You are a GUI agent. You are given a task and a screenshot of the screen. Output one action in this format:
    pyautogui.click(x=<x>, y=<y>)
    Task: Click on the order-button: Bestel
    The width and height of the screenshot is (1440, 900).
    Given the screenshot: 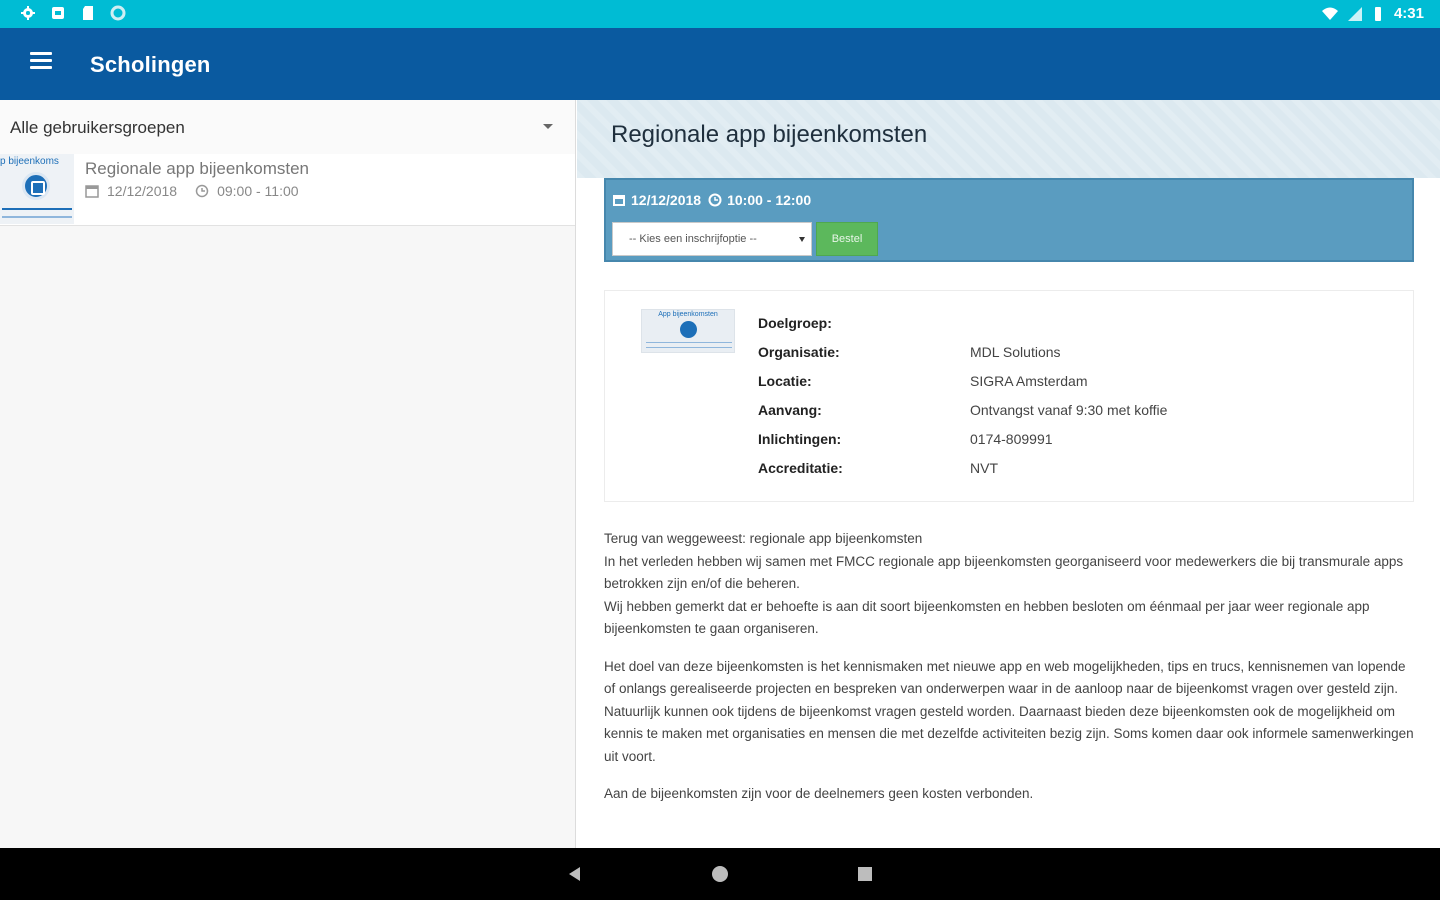 What is the action you would take?
    pyautogui.click(x=847, y=239)
    